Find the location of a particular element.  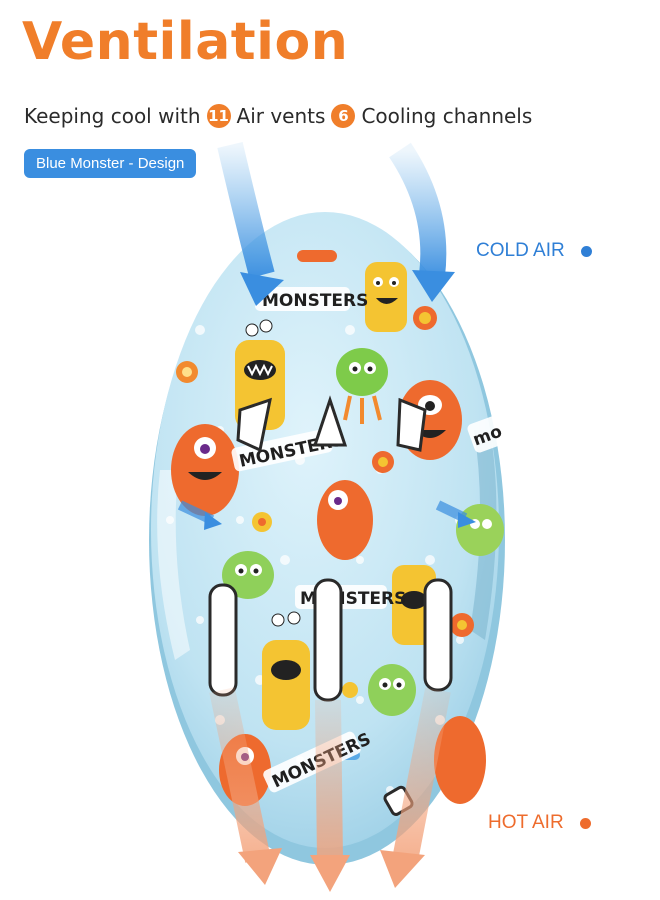

monster-yellow-top is located at coordinates (386, 297).